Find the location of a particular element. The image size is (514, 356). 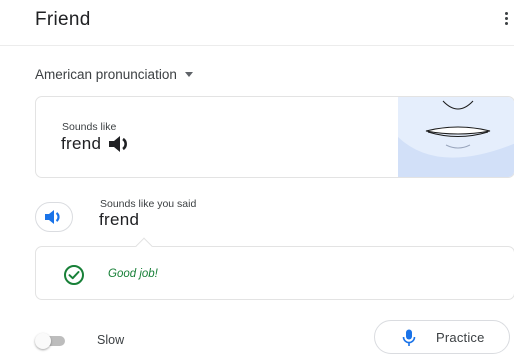

sounds-like-row: frend is located at coordinates (97, 144).